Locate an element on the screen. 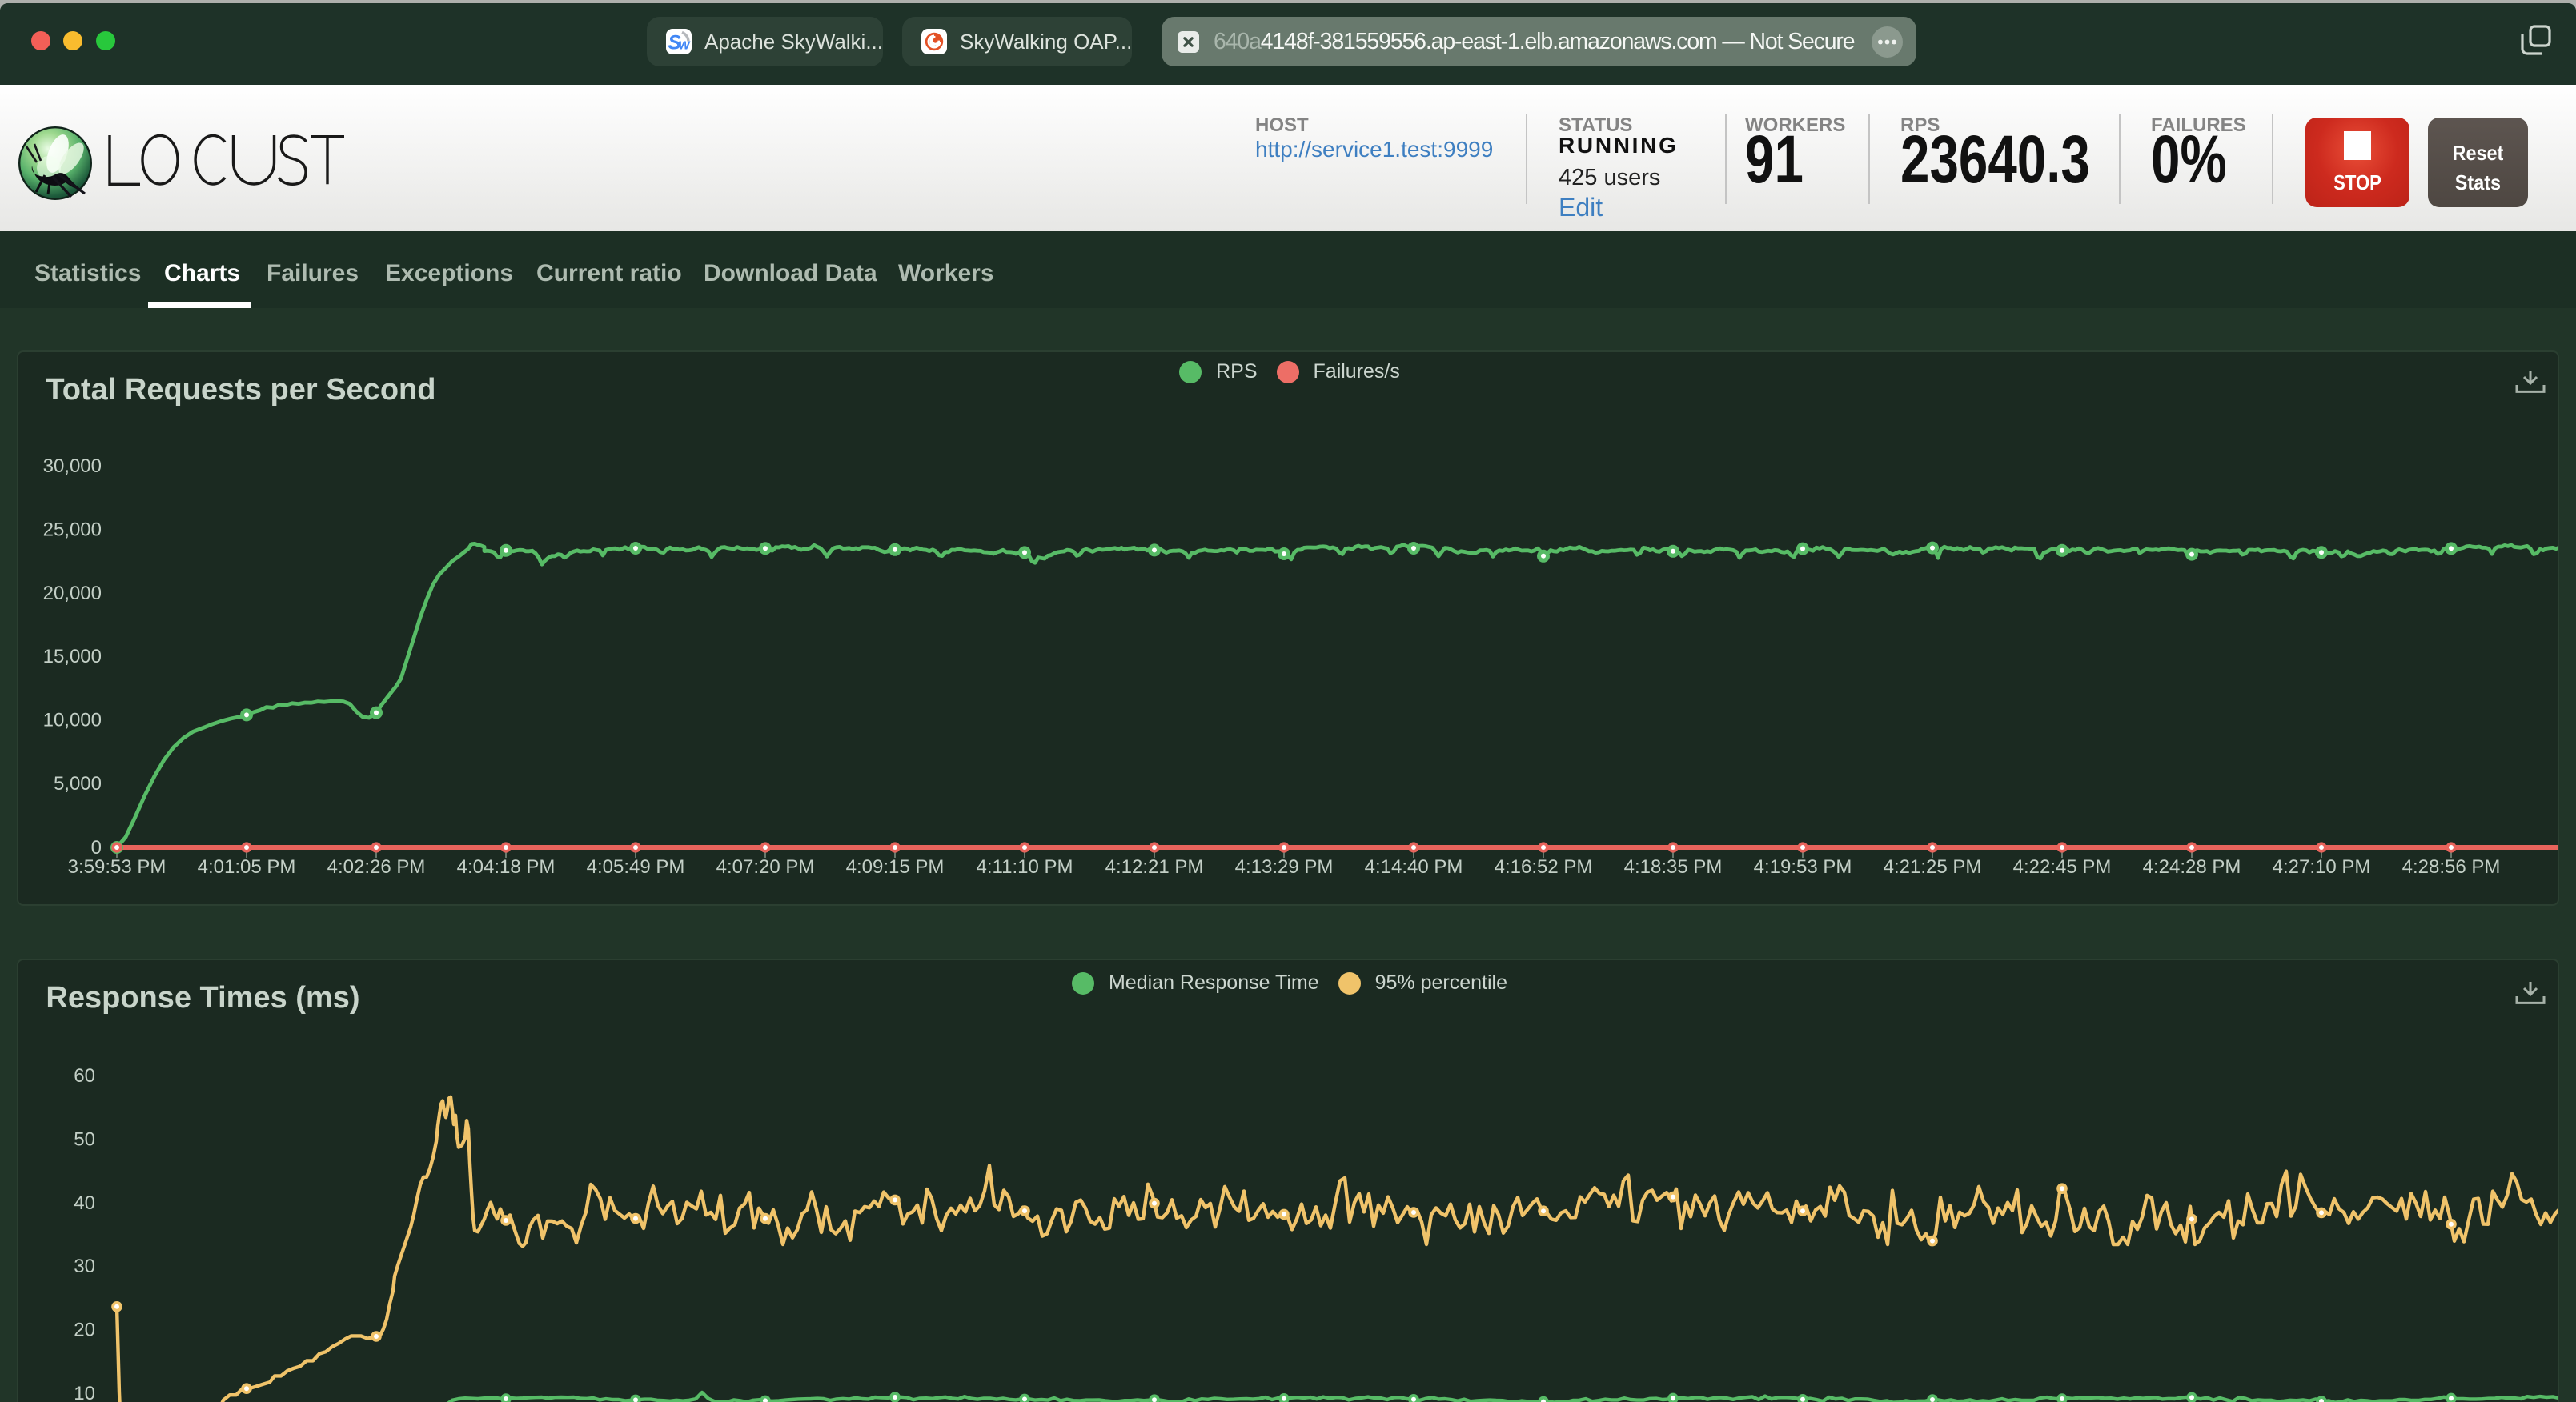 This screenshot has height=1402, width=2576. svg-text: w is located at coordinates (685, 45).